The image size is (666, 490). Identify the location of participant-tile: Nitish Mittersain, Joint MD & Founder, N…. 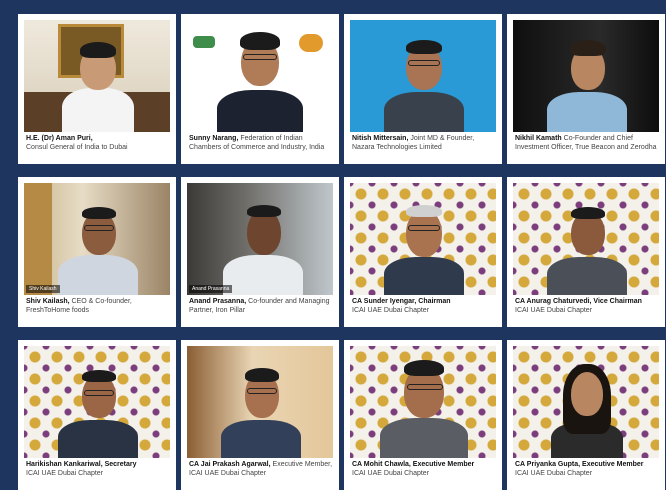
(423, 89).